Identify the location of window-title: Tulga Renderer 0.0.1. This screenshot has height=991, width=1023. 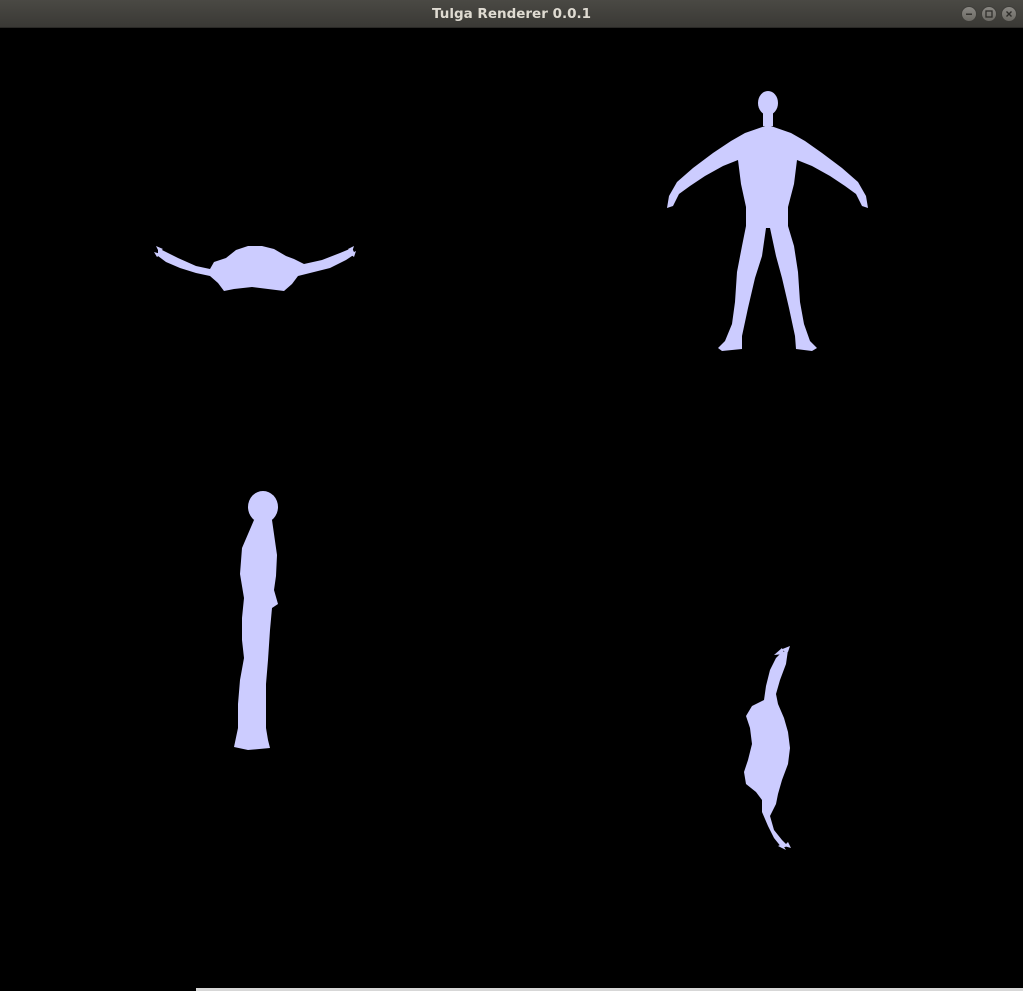
(511, 14).